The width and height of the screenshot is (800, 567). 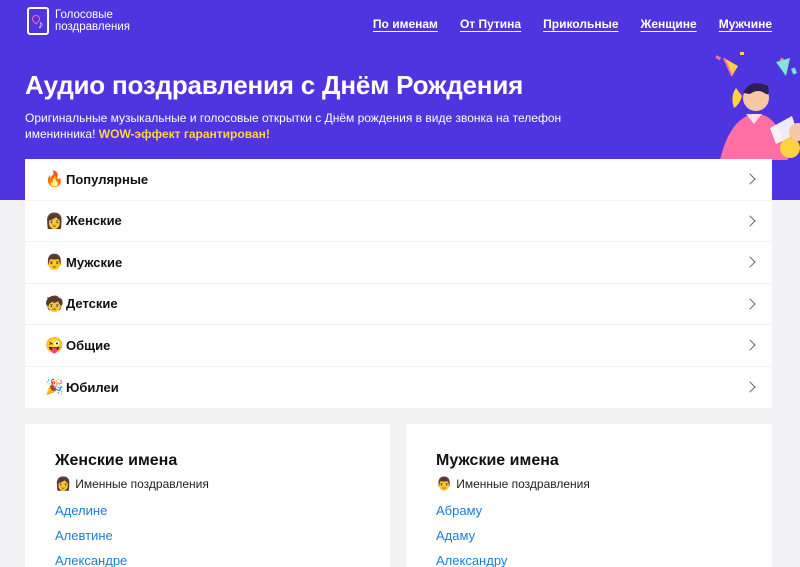 I want to click on party-popper-icon: 🎉, so click(x=54, y=388).